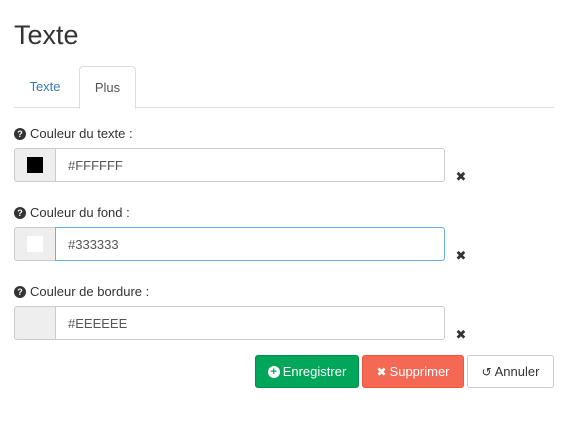 The width and height of the screenshot is (568, 427). Describe the element at coordinates (107, 87) in the screenshot. I see `tab-plus: Plus` at that location.